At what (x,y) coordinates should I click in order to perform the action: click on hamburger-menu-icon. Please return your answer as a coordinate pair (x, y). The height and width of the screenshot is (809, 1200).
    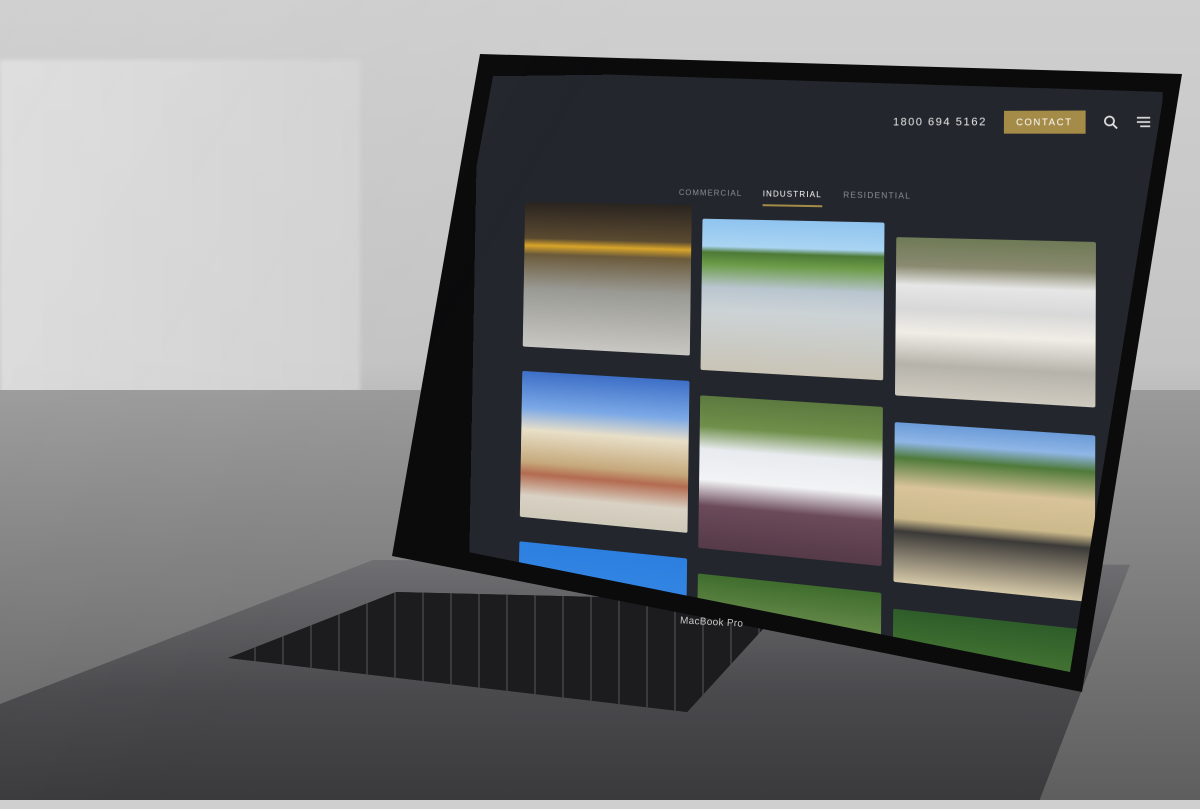
    Looking at the image, I should click on (1144, 122).